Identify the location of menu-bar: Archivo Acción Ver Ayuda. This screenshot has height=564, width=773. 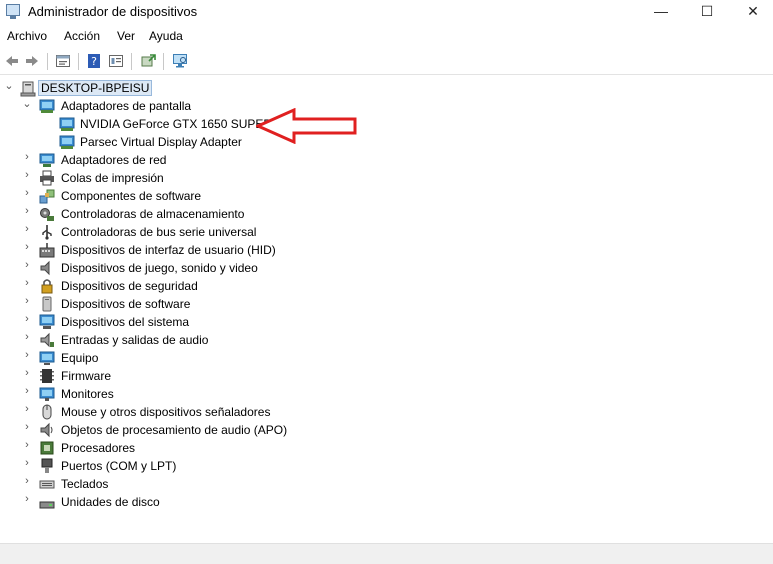
(386, 36).